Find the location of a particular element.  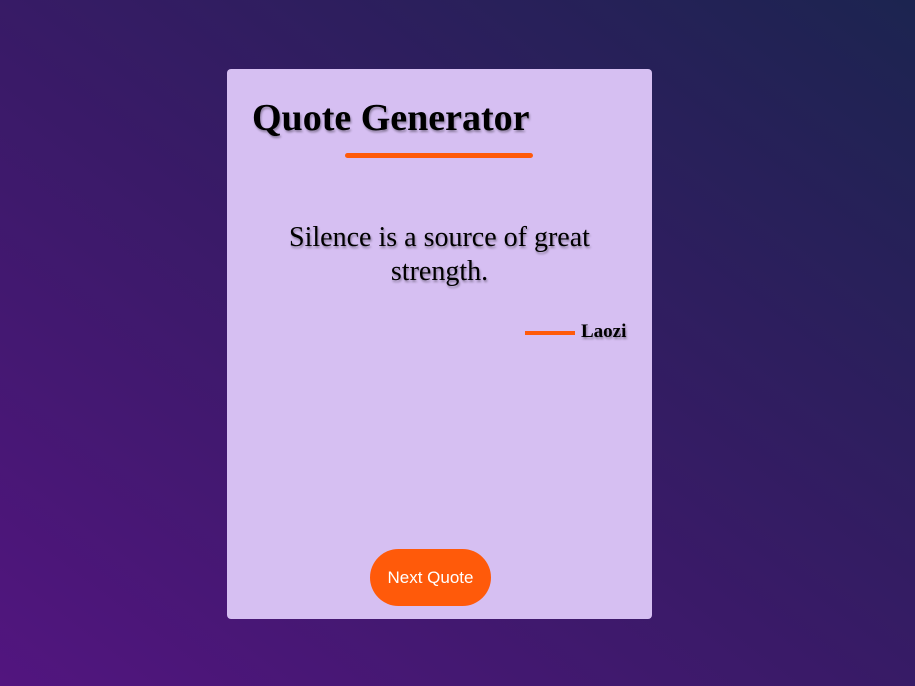

quote-author: Laozi is located at coordinates (604, 331).